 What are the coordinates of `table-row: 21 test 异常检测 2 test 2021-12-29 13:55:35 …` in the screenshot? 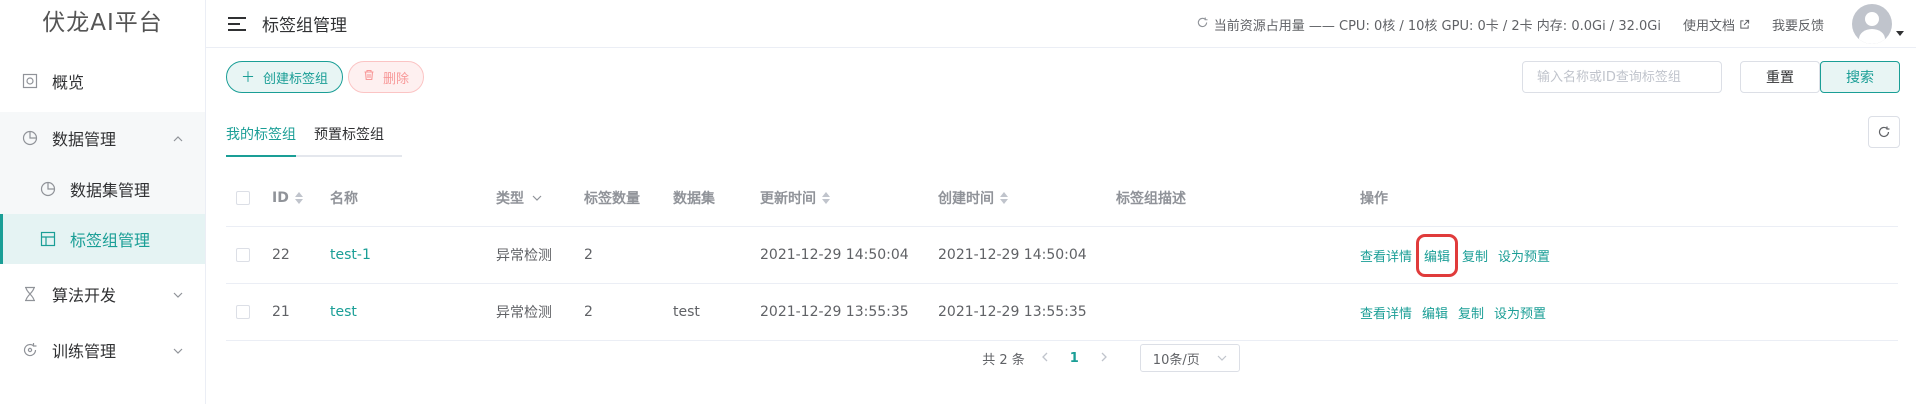 It's located at (1062, 312).